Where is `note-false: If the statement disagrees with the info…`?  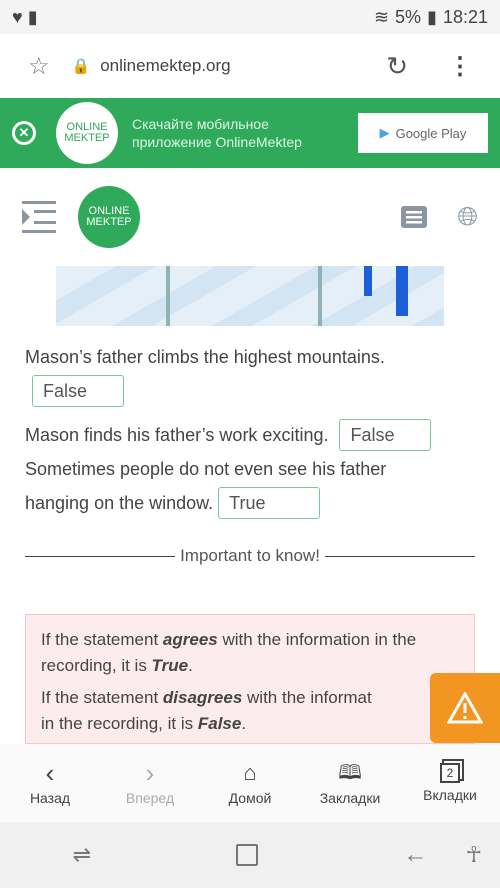 note-false: If the statement disagrees with the info… is located at coordinates (206, 710).